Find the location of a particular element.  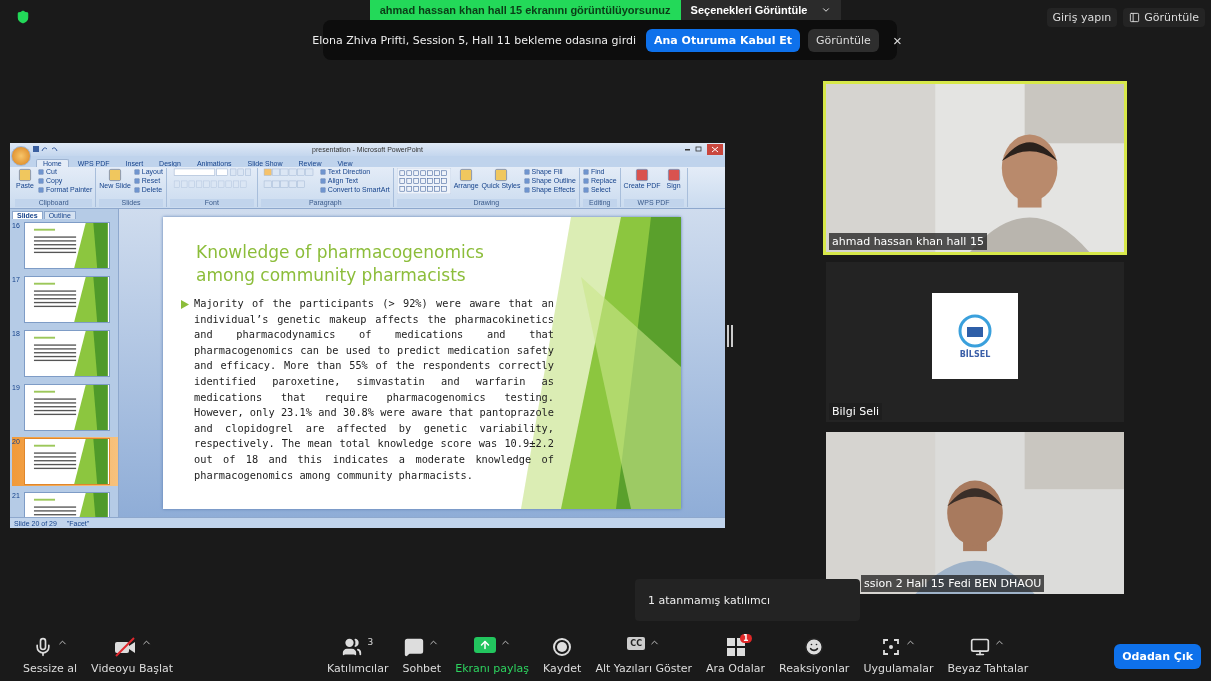

toolbar-button: Uygulamalar is located at coordinates (898, 656).